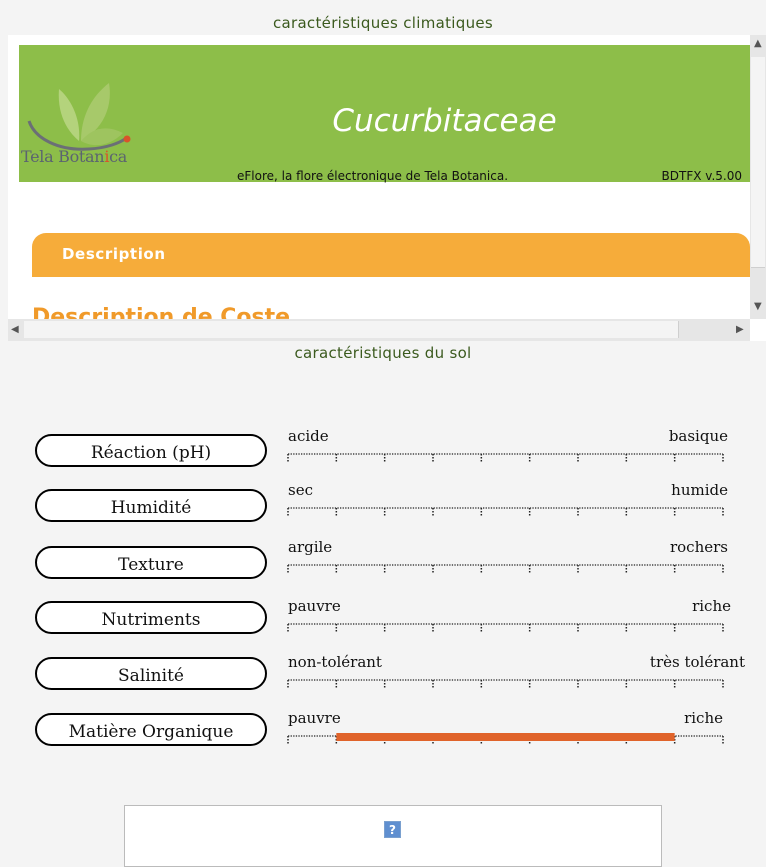  I want to click on soil-label-nutrients: Nutriments, so click(151, 617).